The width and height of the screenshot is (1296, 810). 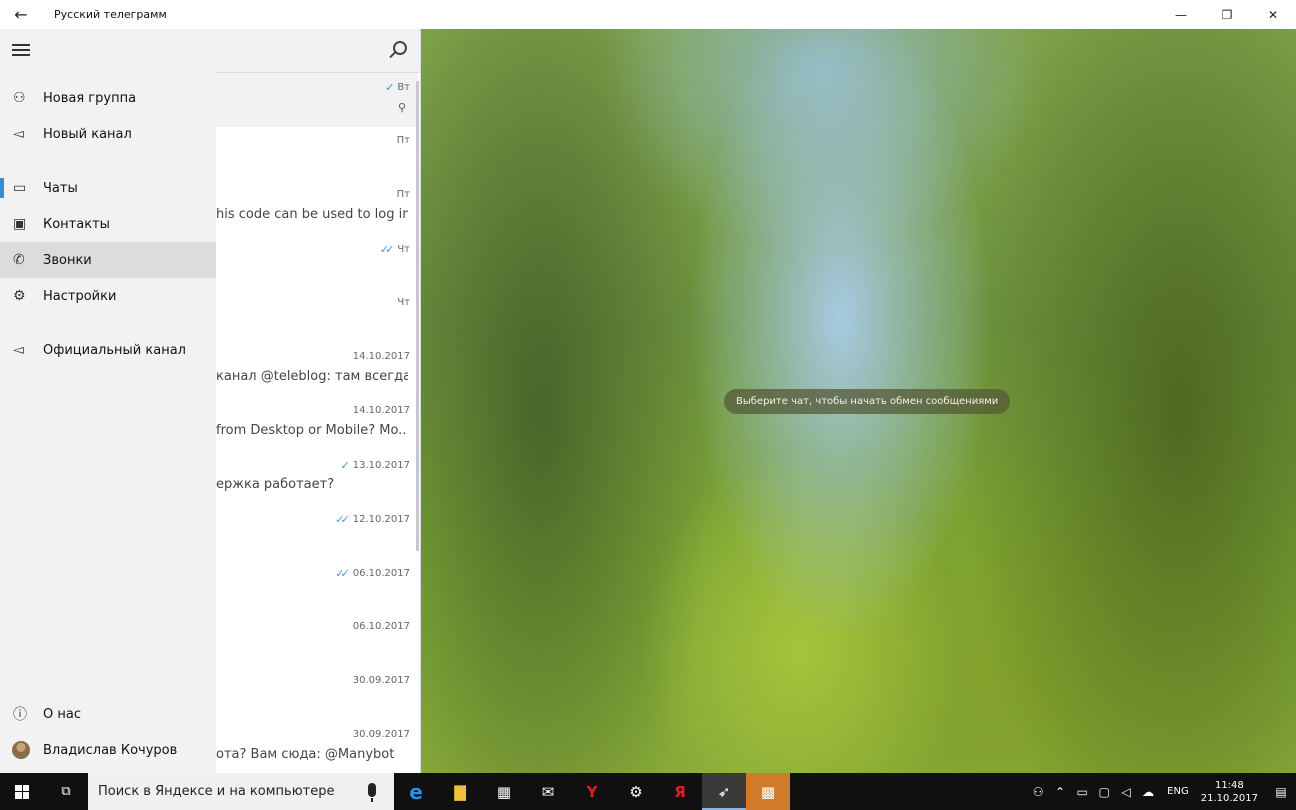 What do you see at coordinates (110, 14) in the screenshot?
I see `window-title: Русский телеграмм` at bounding box center [110, 14].